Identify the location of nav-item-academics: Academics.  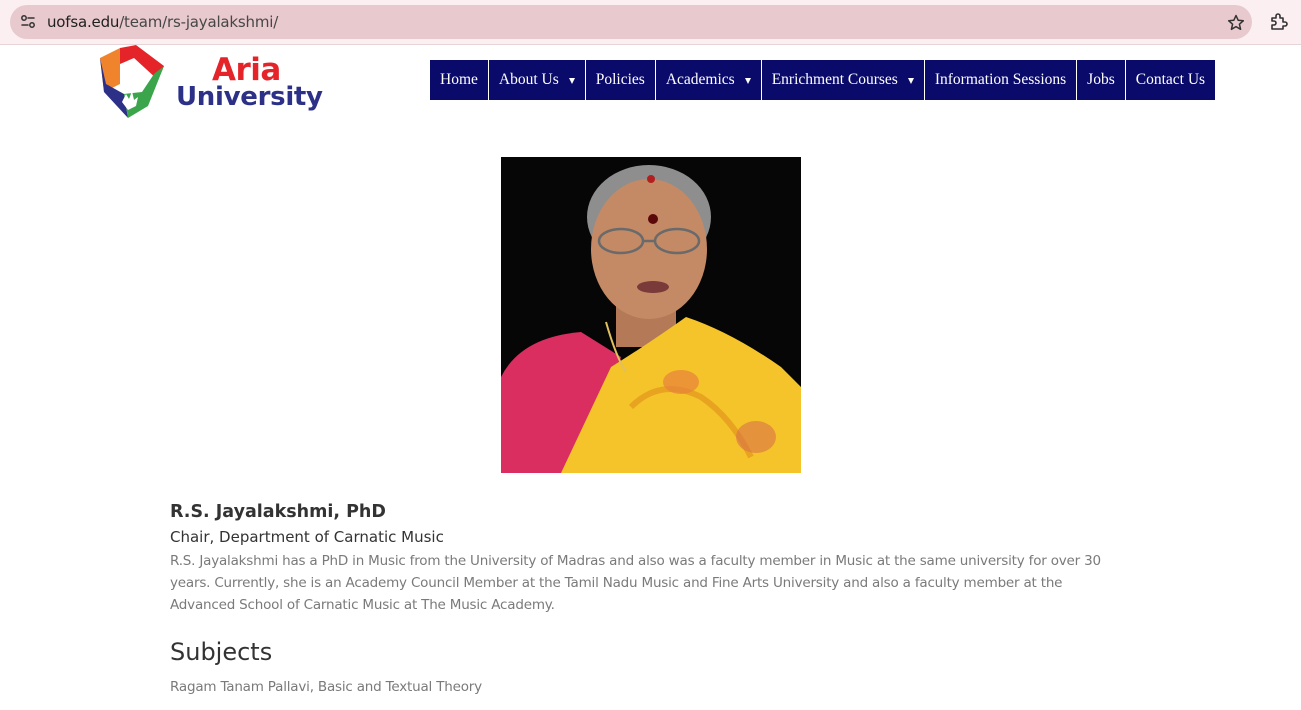
(708, 80).